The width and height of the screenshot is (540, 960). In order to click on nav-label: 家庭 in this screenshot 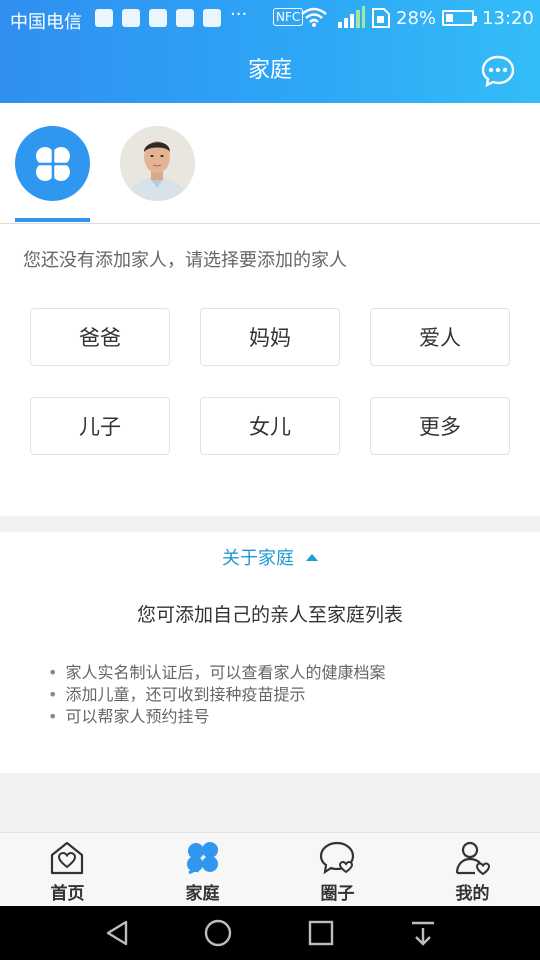, I will do `click(202, 894)`.